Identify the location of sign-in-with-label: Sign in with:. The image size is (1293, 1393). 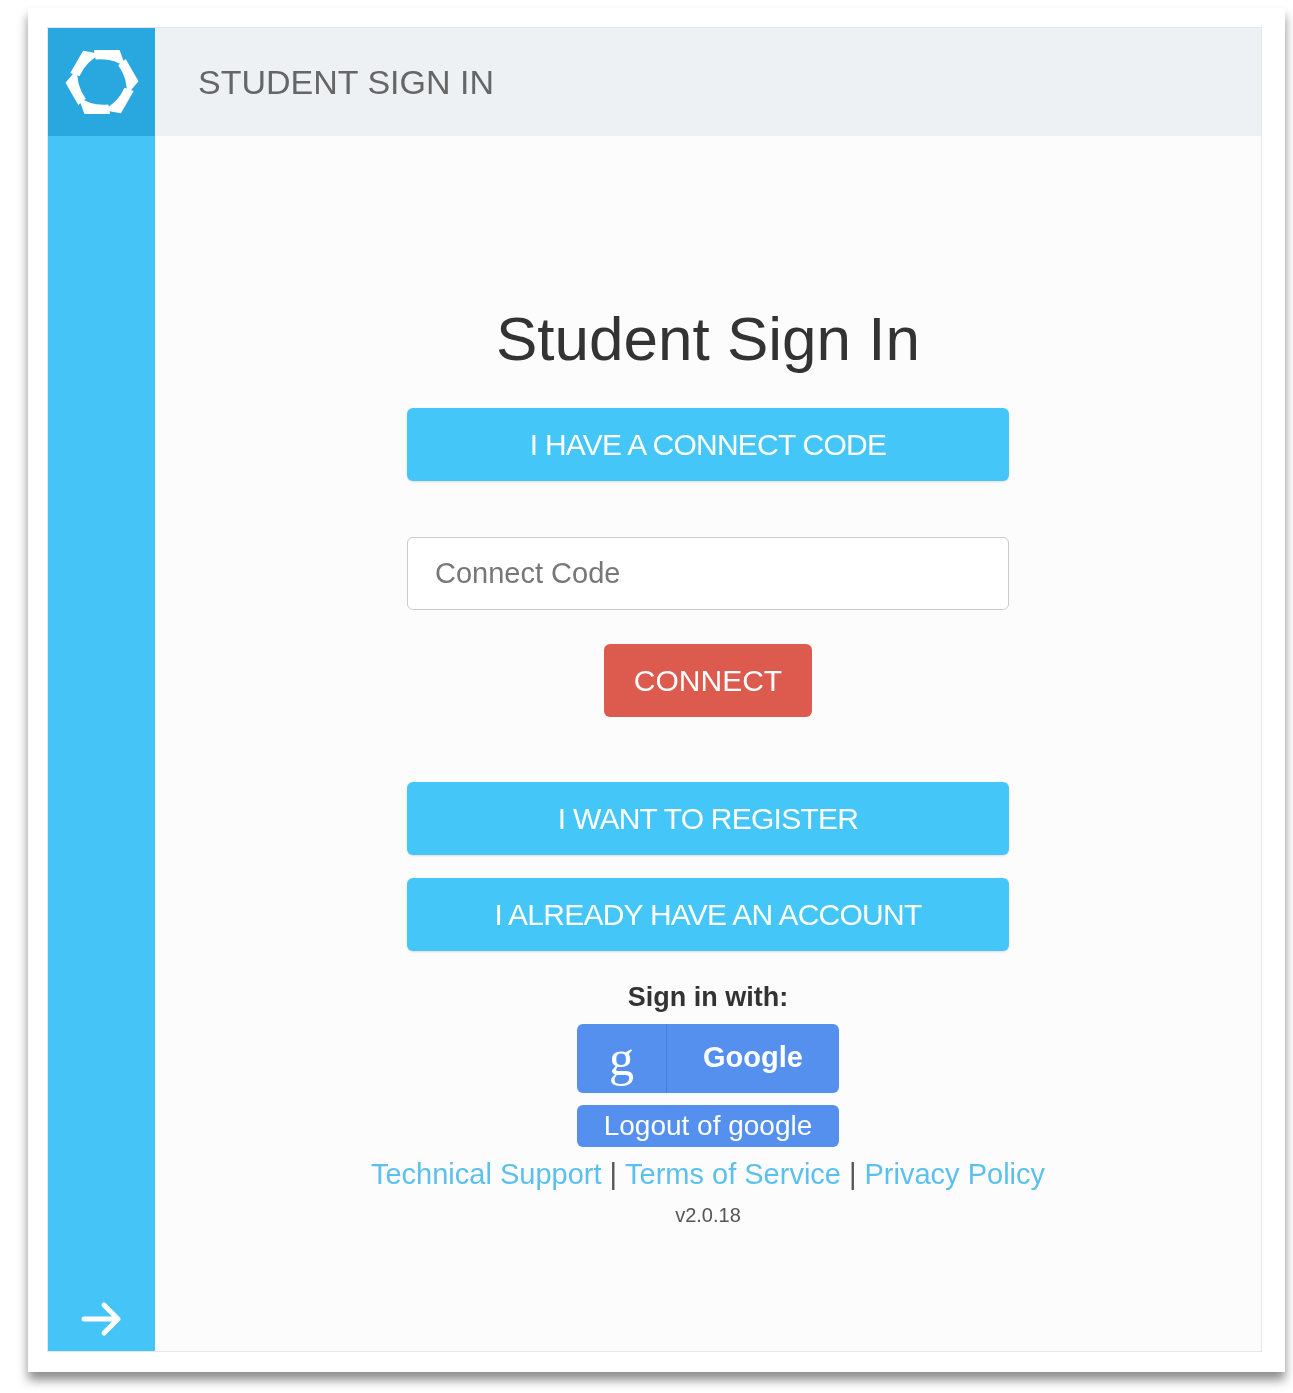
(708, 997).